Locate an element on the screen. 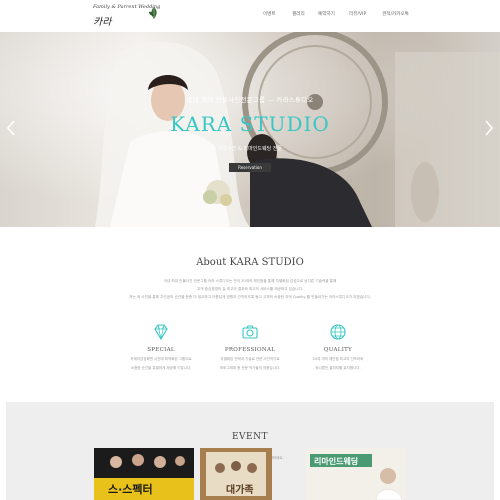  event-card-1: 스·스펙터 is located at coordinates (144, 474).